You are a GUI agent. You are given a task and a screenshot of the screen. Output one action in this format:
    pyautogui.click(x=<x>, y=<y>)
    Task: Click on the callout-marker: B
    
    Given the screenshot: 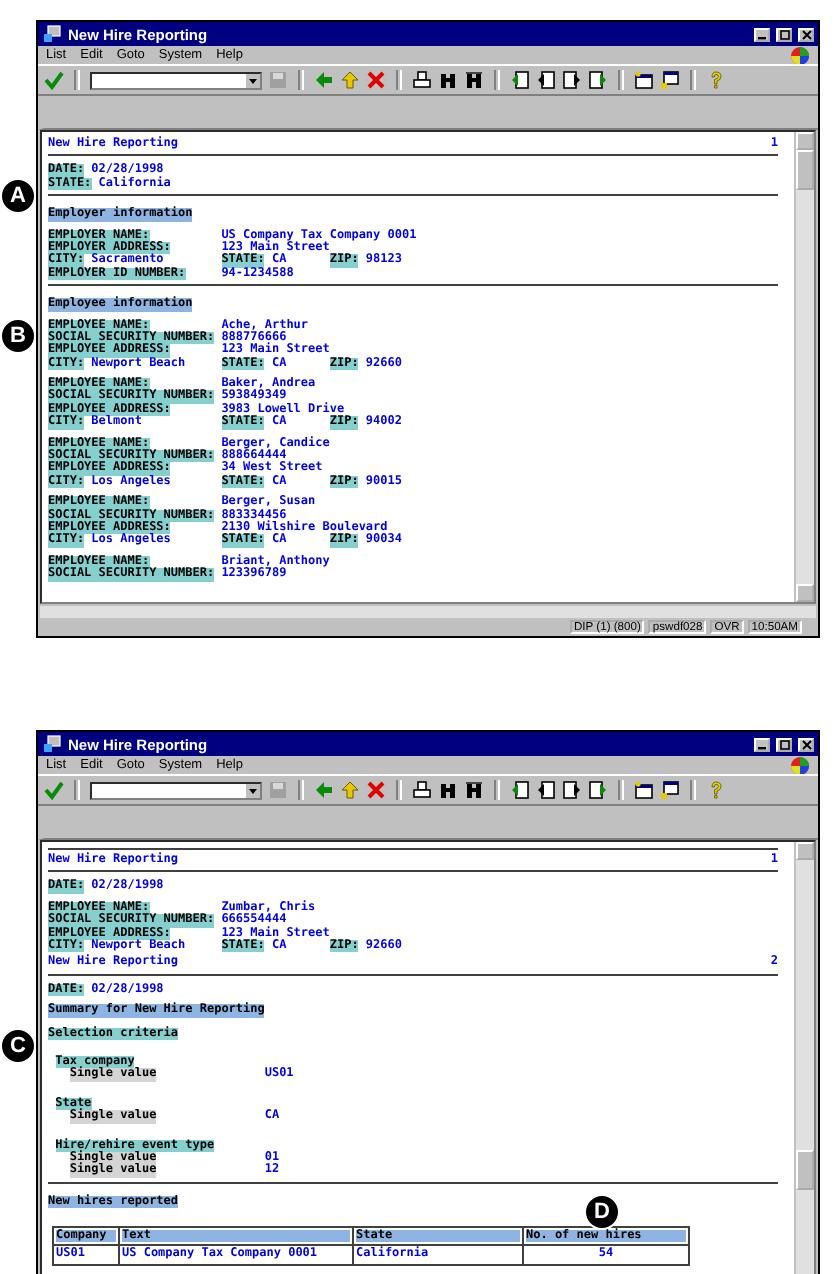 What is the action you would take?
    pyautogui.click(x=18, y=336)
    